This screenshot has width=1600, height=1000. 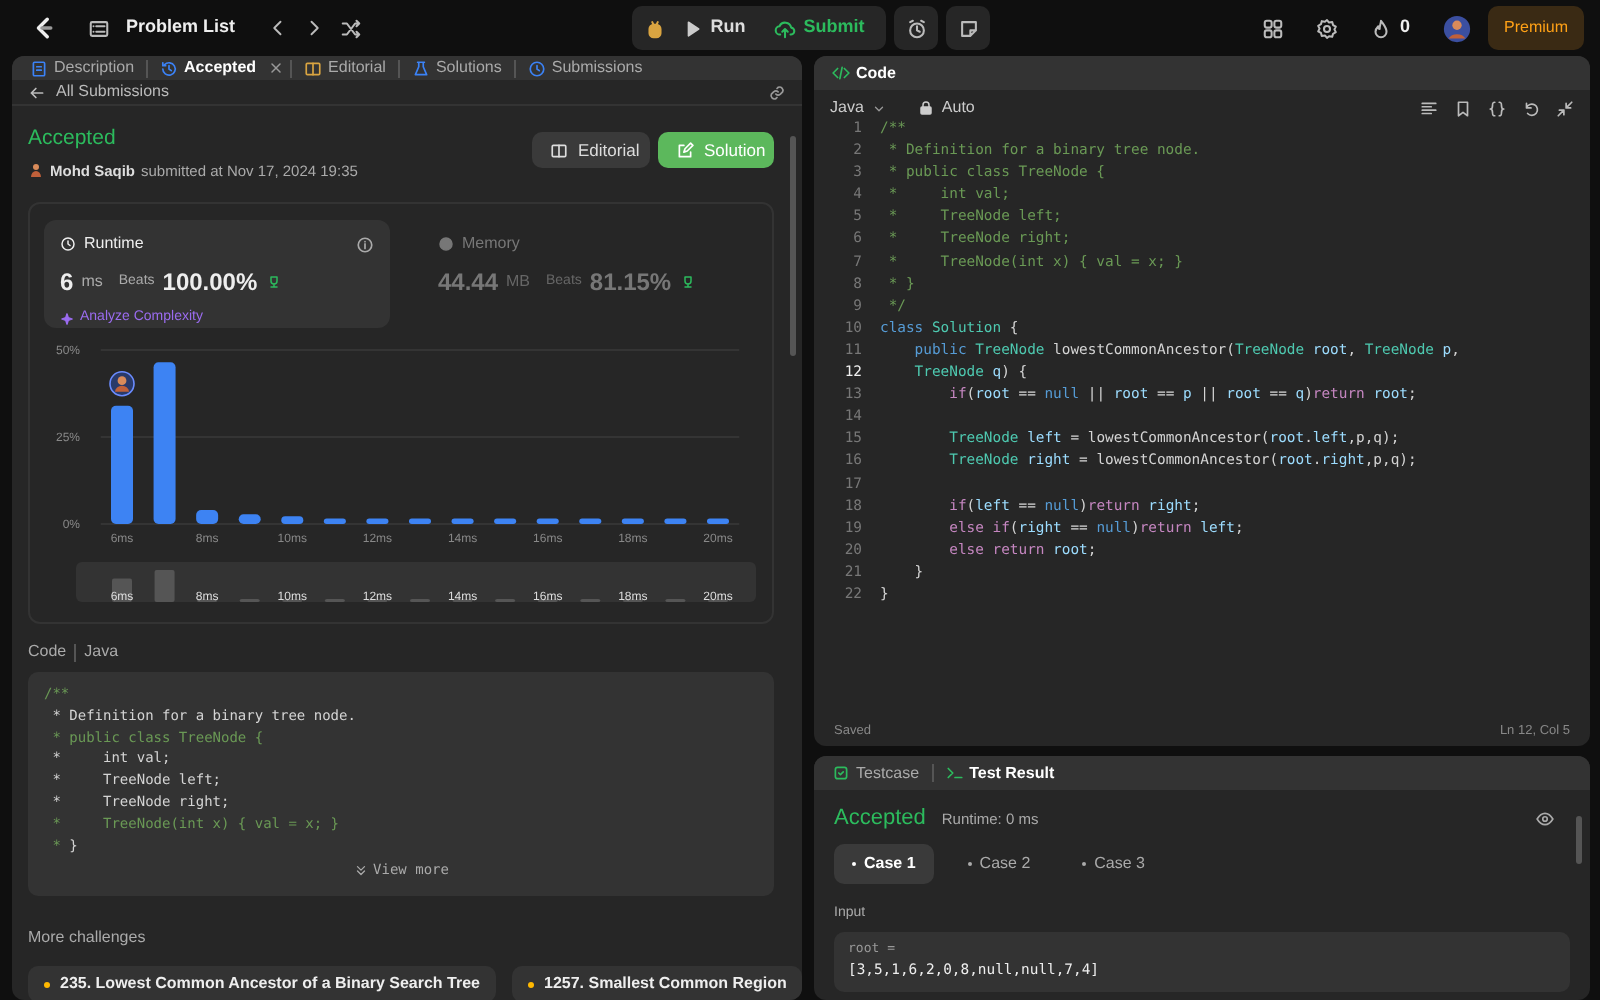 I want to click on double-chevron-down-icon, so click(x=360, y=871).